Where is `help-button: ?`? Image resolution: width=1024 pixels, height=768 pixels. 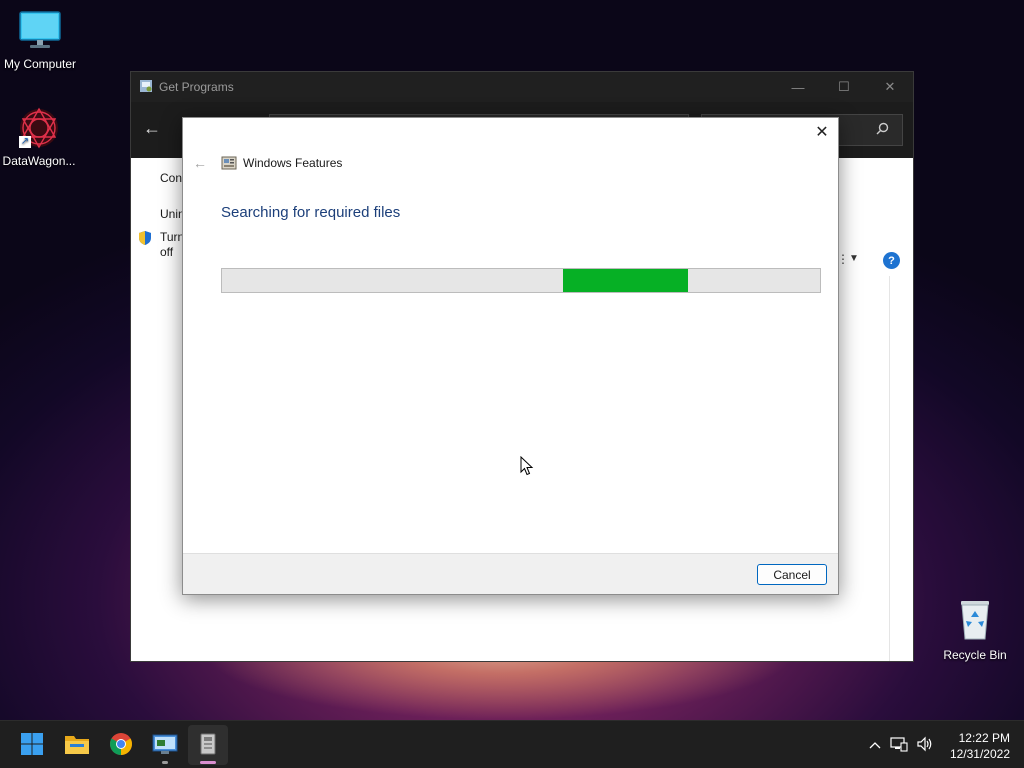 help-button: ? is located at coordinates (891, 260).